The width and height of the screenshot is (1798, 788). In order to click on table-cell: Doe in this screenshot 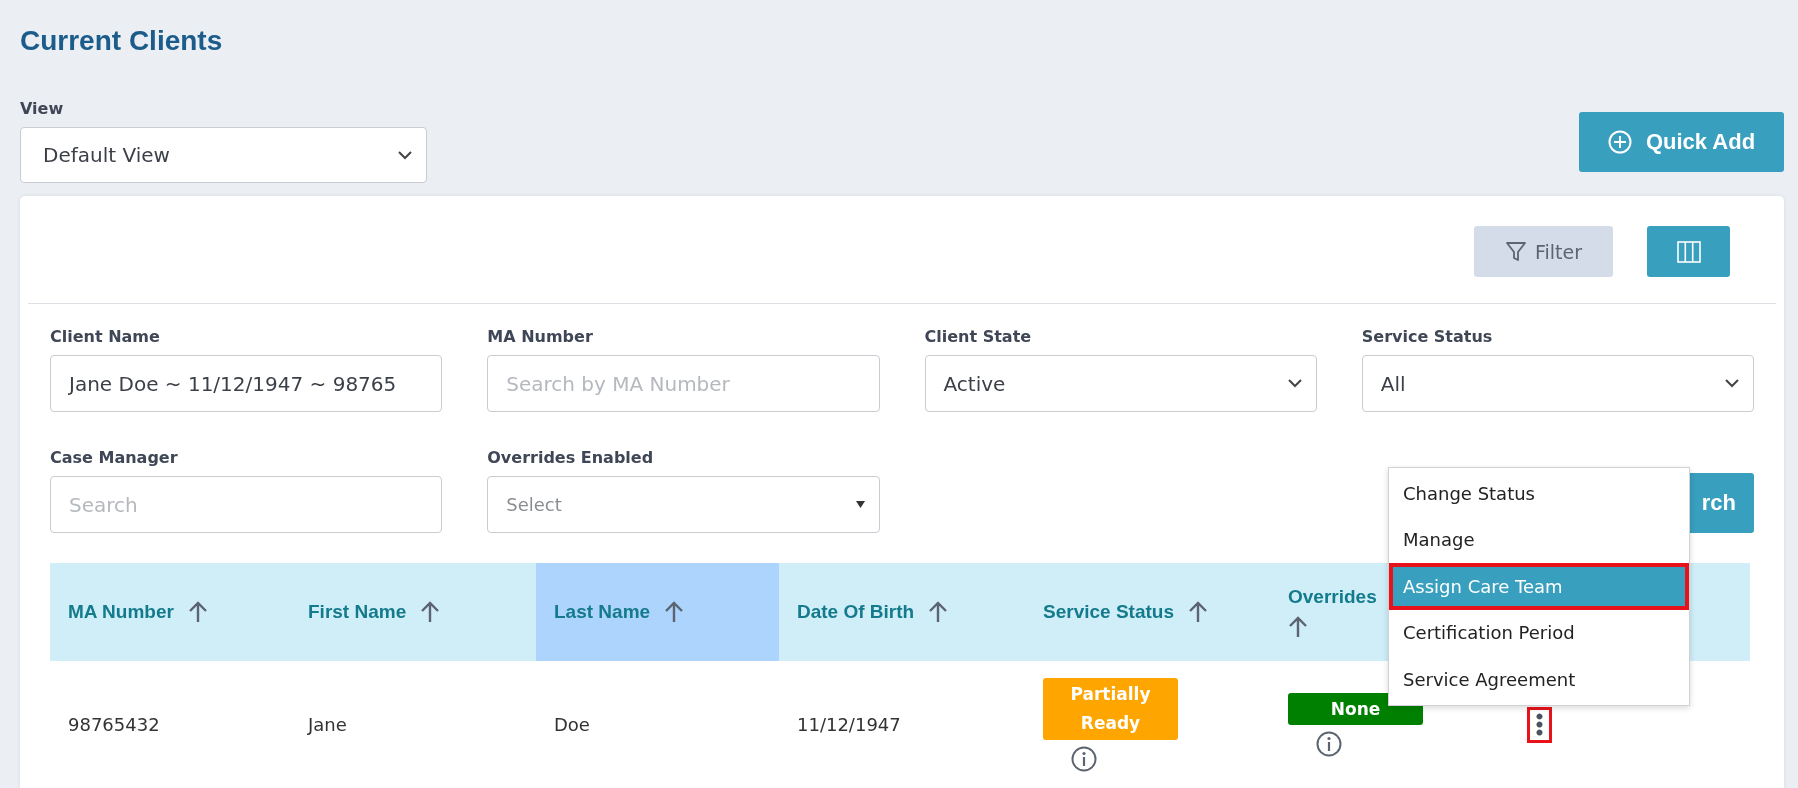, I will do `click(572, 724)`.